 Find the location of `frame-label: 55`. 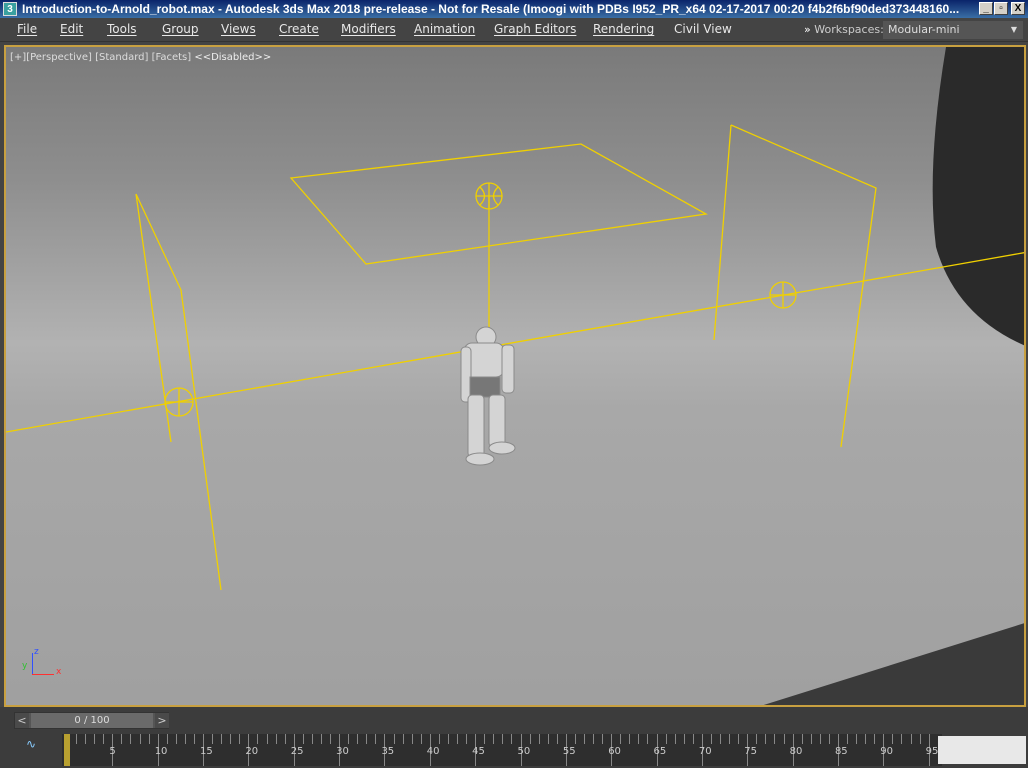

frame-label: 55 is located at coordinates (569, 751).